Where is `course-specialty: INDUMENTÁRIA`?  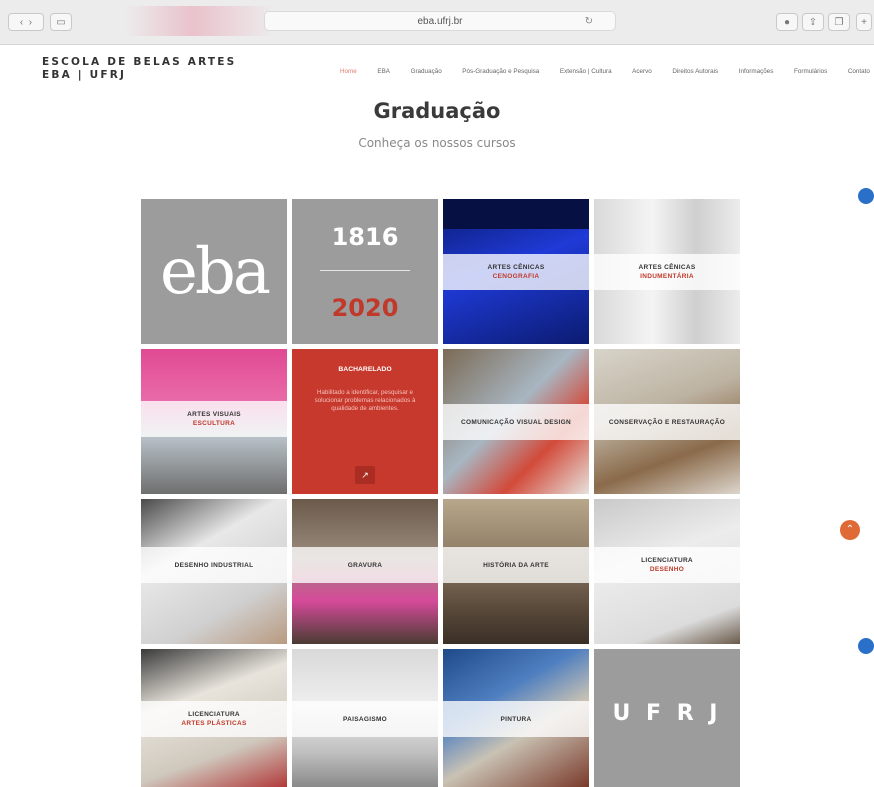
course-specialty: INDUMENTÁRIA is located at coordinates (667, 276).